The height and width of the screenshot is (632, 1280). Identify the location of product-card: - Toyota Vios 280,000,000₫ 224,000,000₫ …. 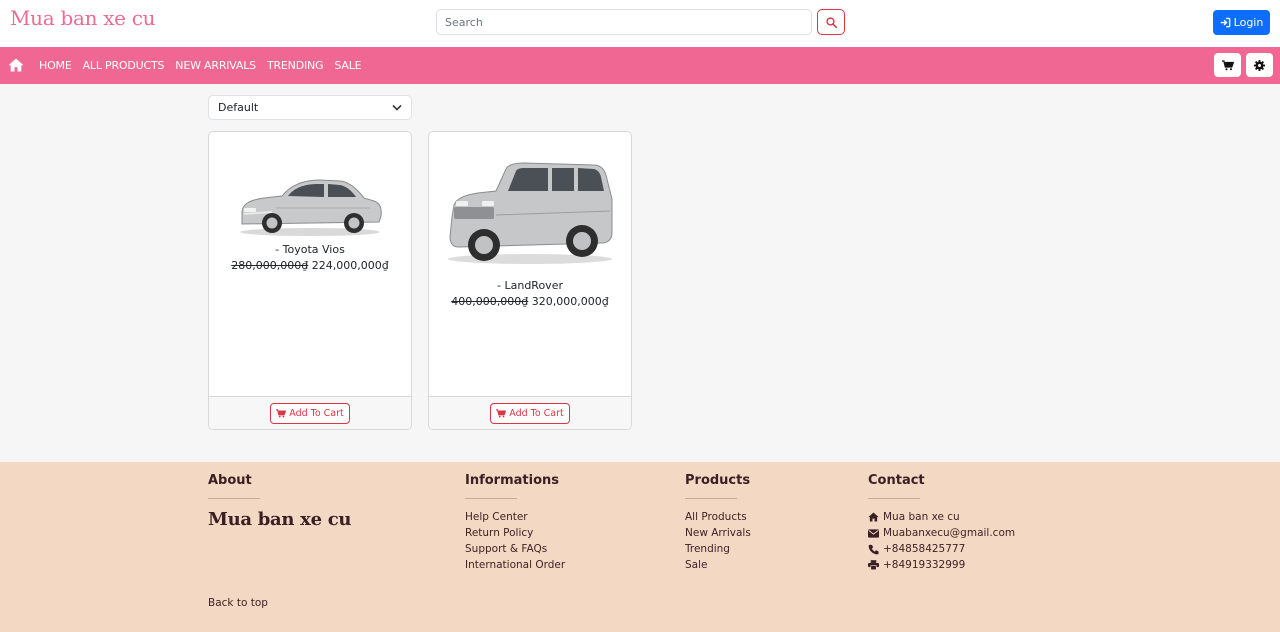
(310, 280).